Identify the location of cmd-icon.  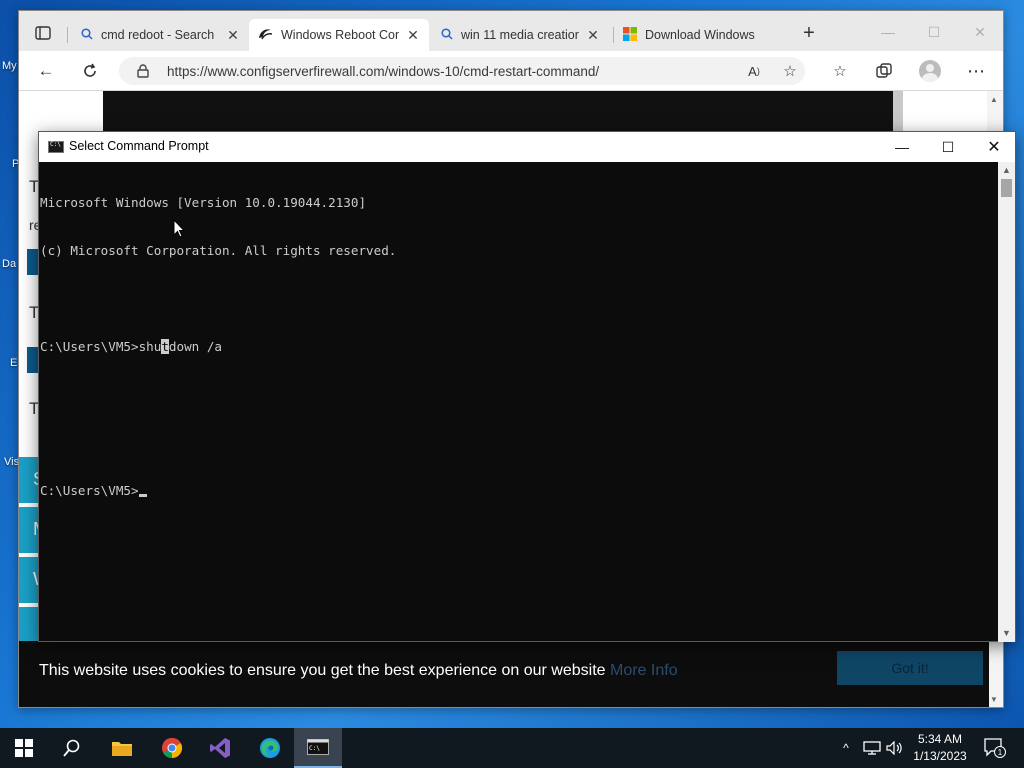
(56, 147).